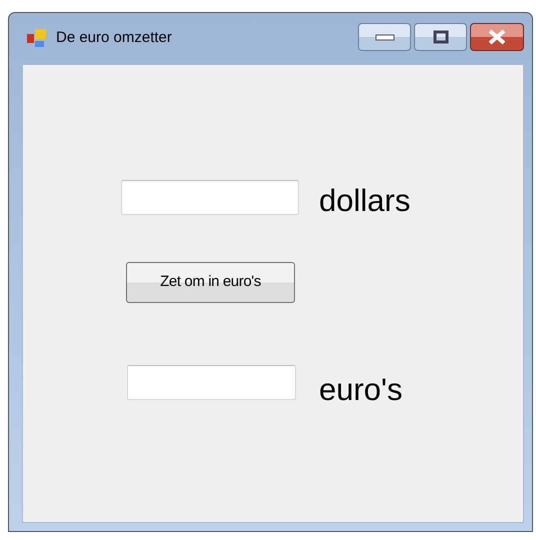 This screenshot has height=540, width=536. I want to click on window-title: De euro omzetter, so click(114, 38).